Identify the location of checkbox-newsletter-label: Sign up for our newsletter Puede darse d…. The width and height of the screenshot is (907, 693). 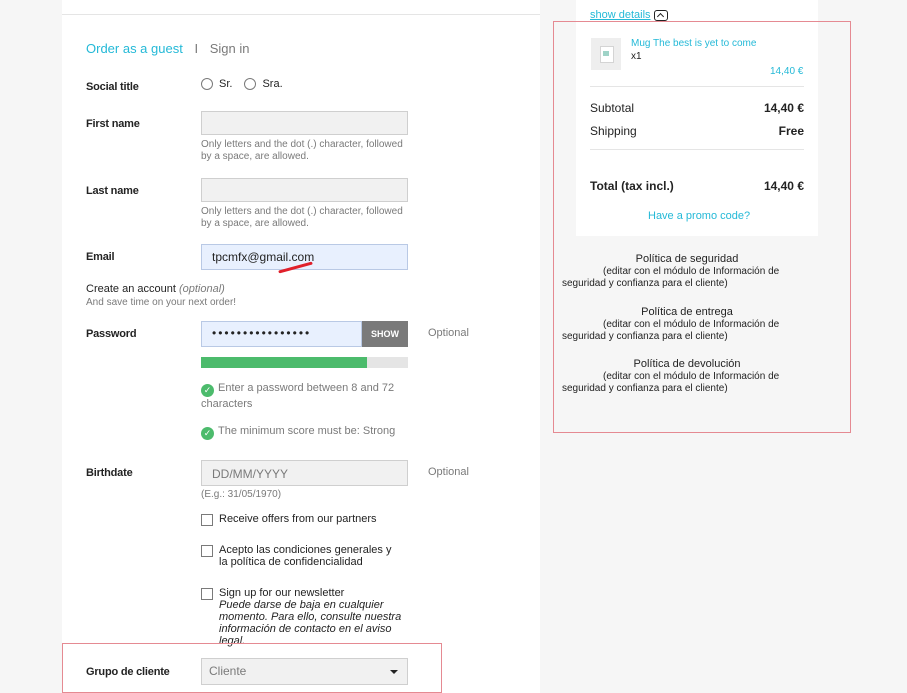
(317, 617).